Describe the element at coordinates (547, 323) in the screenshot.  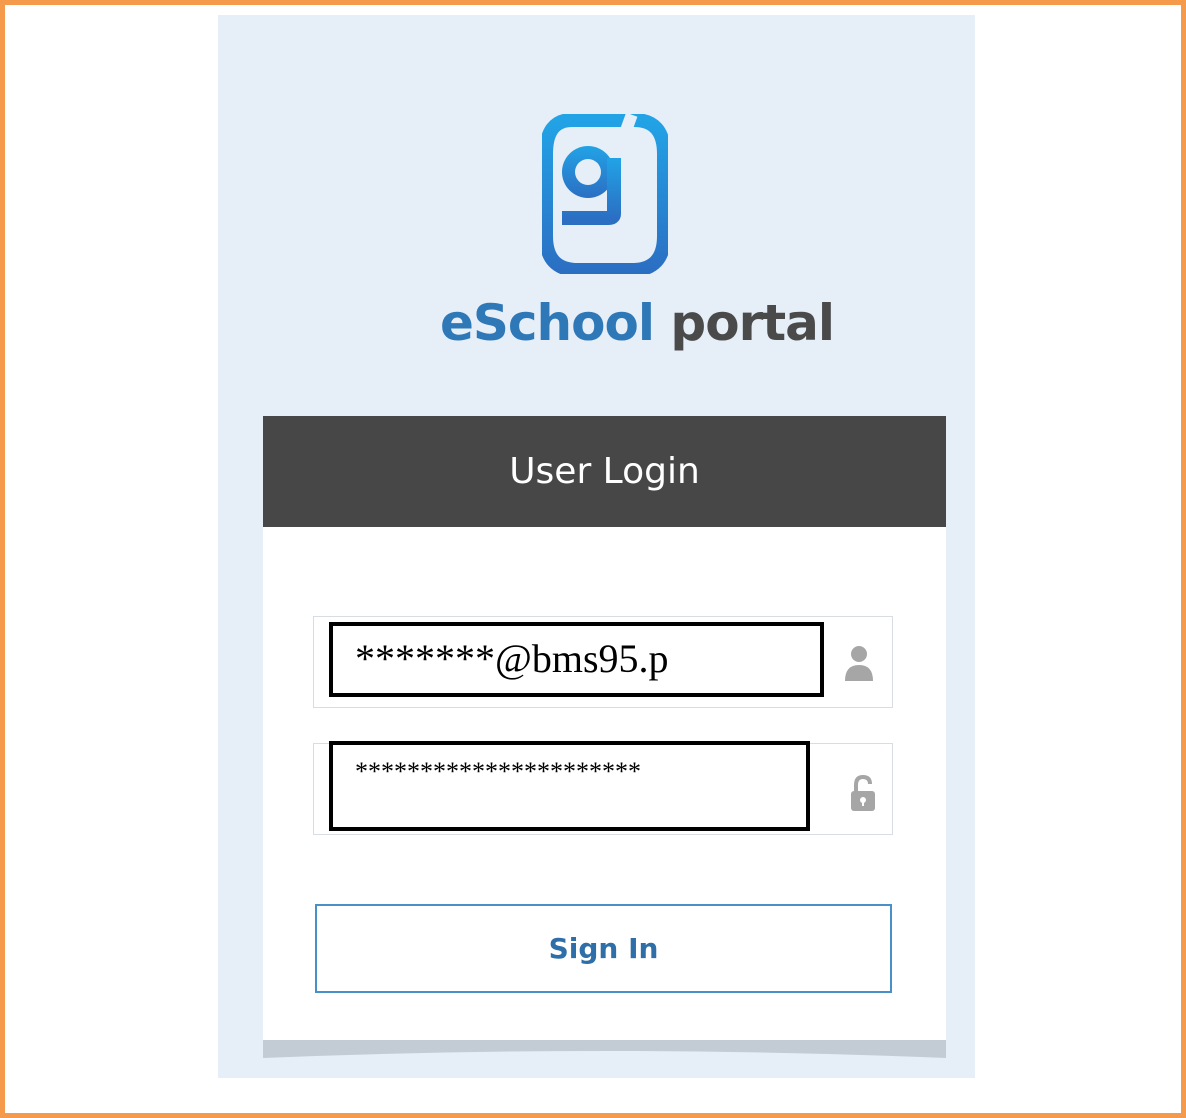
I see `brand-name-eschool: eSchool` at that location.